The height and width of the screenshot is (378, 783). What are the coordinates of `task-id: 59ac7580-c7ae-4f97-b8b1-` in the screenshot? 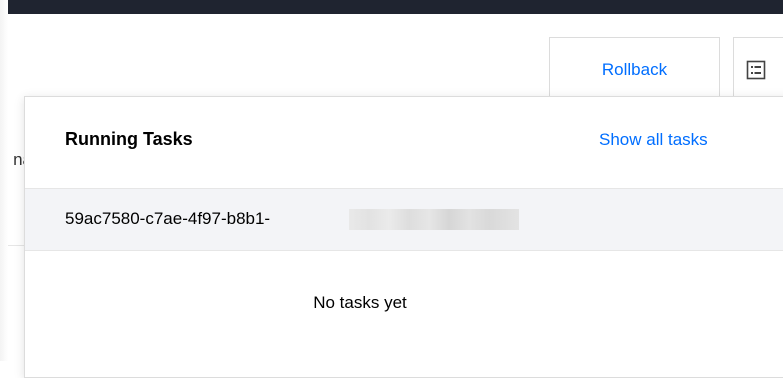 It's located at (168, 218).